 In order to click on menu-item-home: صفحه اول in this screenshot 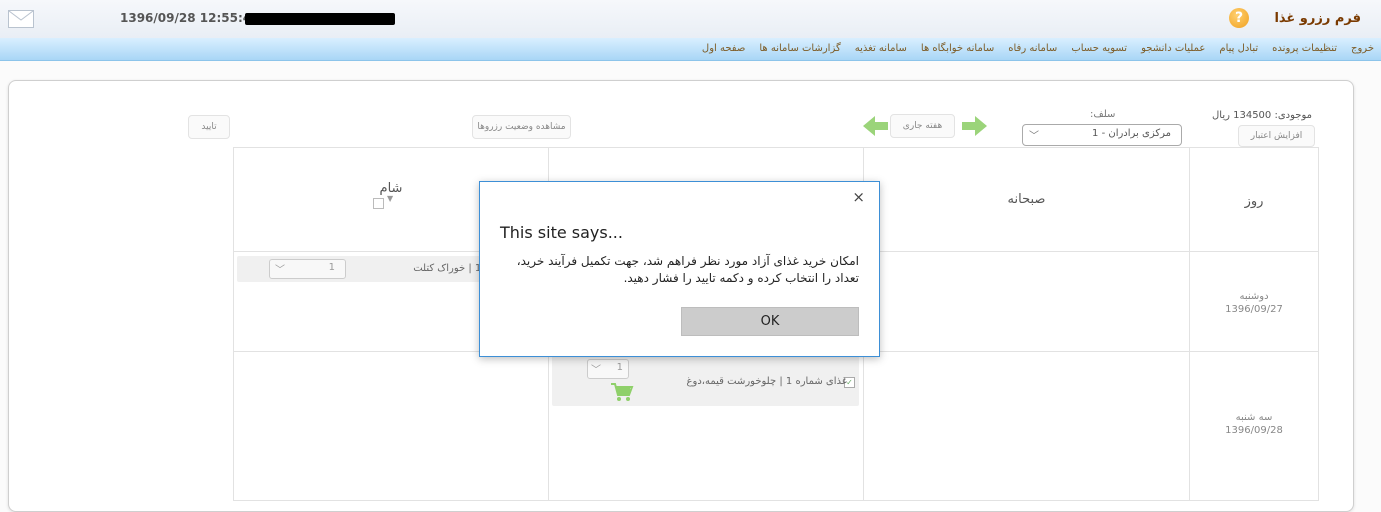, I will do `click(723, 49)`.